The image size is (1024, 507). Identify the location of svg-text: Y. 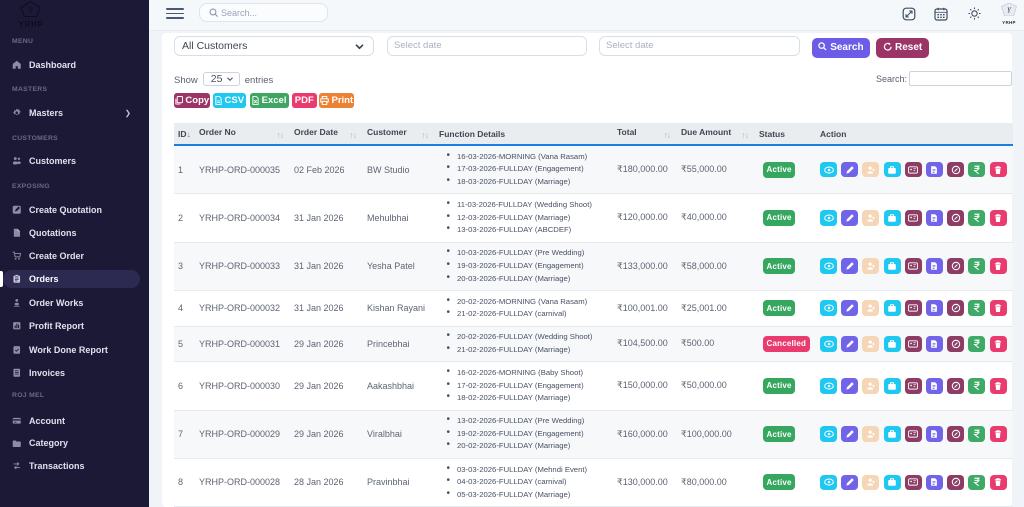
(31, 10).